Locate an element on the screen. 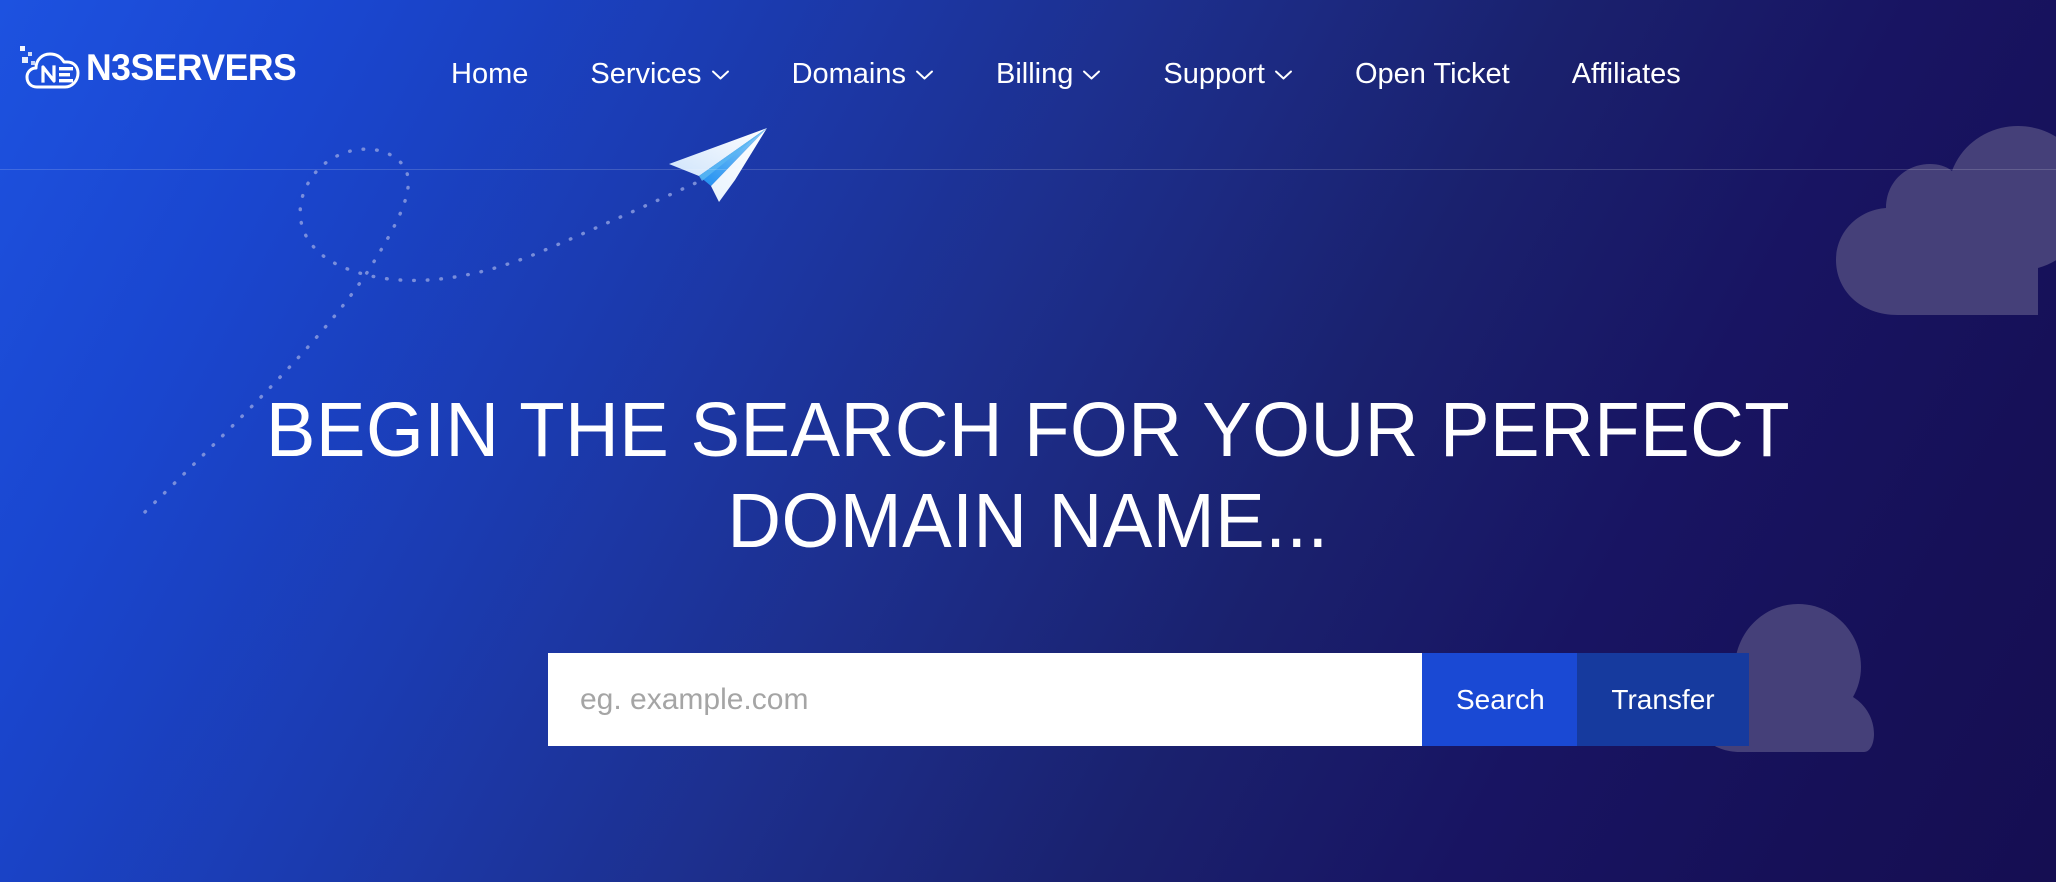  nav-item-label: Billing is located at coordinates (1035, 74).